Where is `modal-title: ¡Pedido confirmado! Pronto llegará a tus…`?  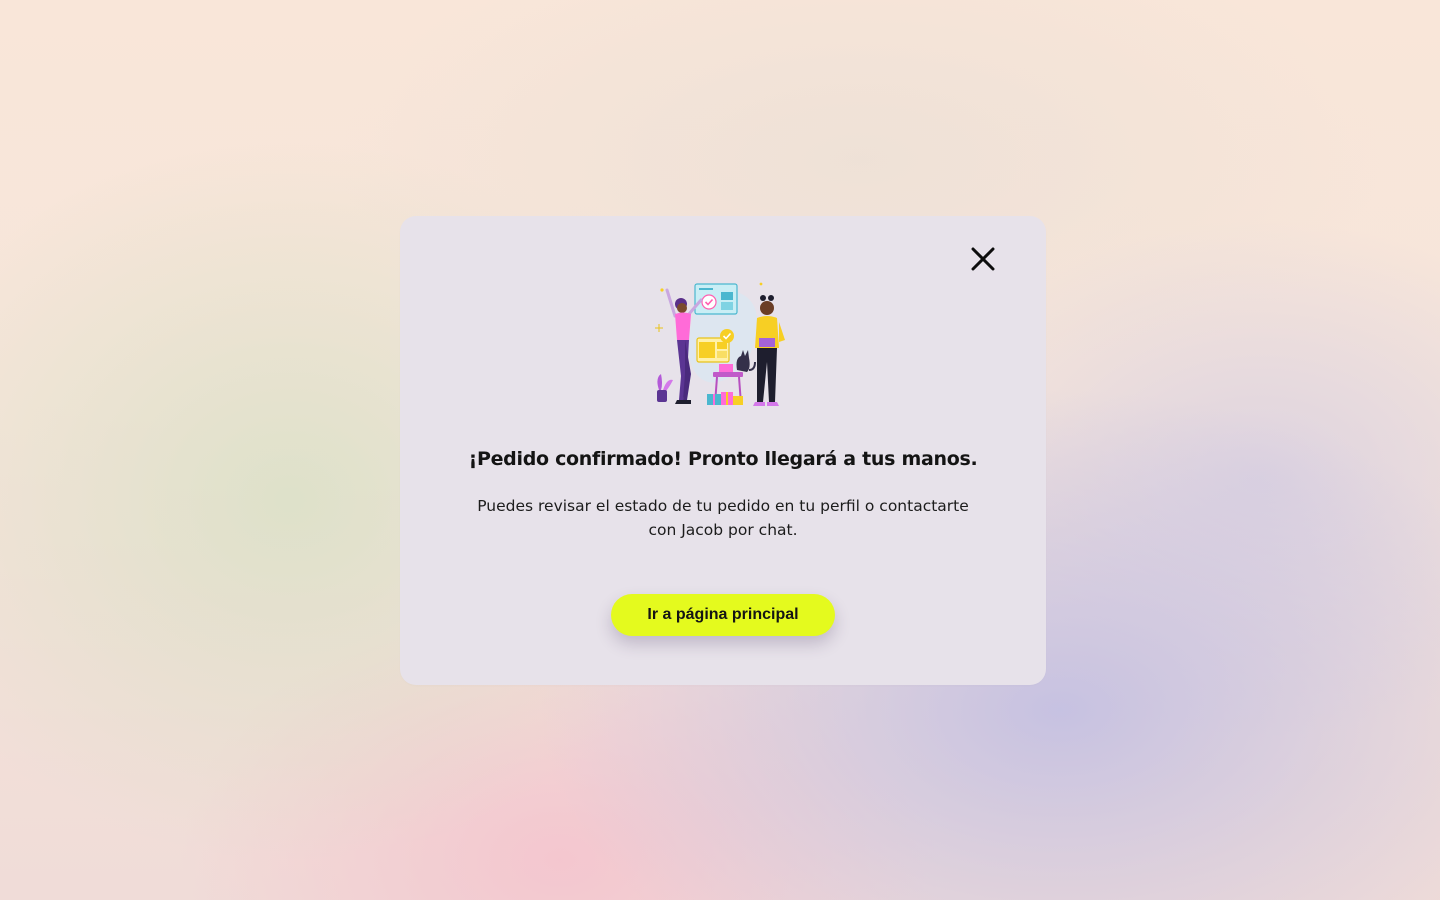
modal-title: ¡Pedido confirmado! Pronto llegará a tus… is located at coordinates (723, 459).